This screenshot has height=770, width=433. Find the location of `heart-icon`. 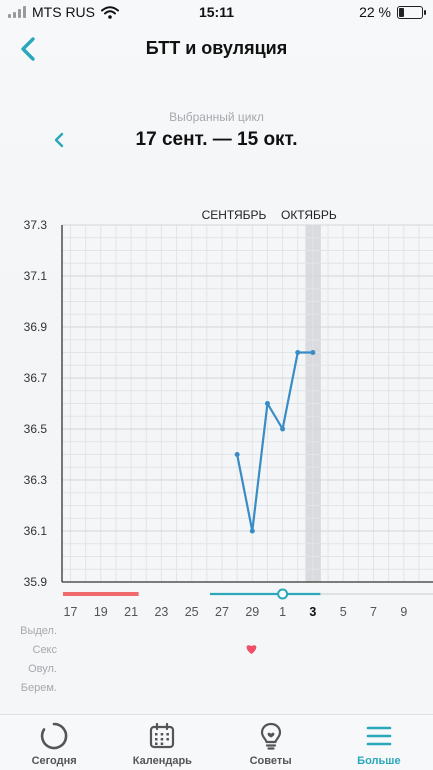

heart-icon is located at coordinates (251, 649).